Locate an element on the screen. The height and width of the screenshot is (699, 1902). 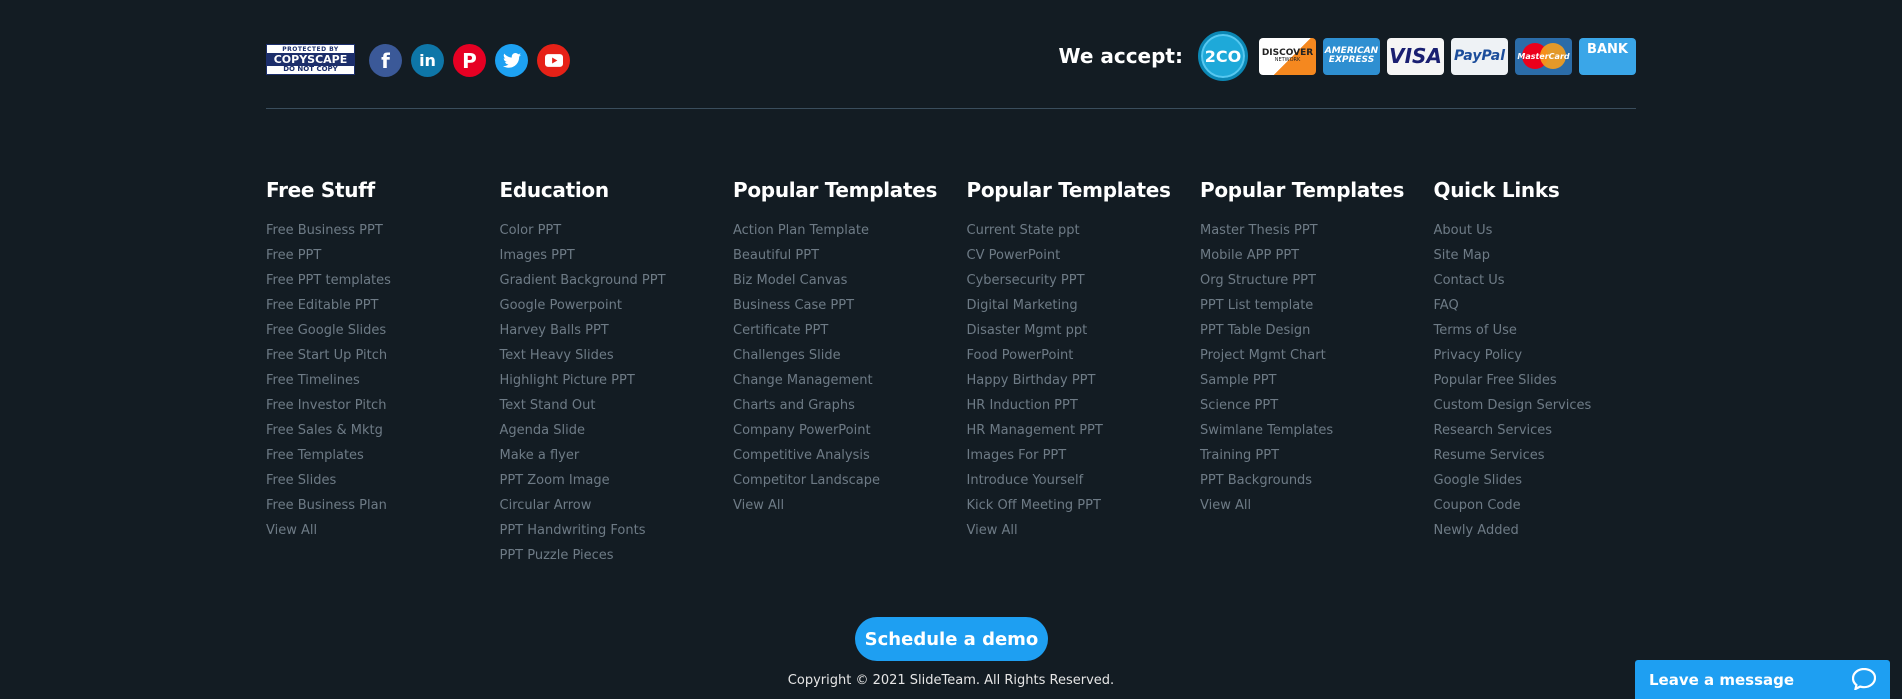
footer-link: Mobile APP PPT is located at coordinates (1249, 255).